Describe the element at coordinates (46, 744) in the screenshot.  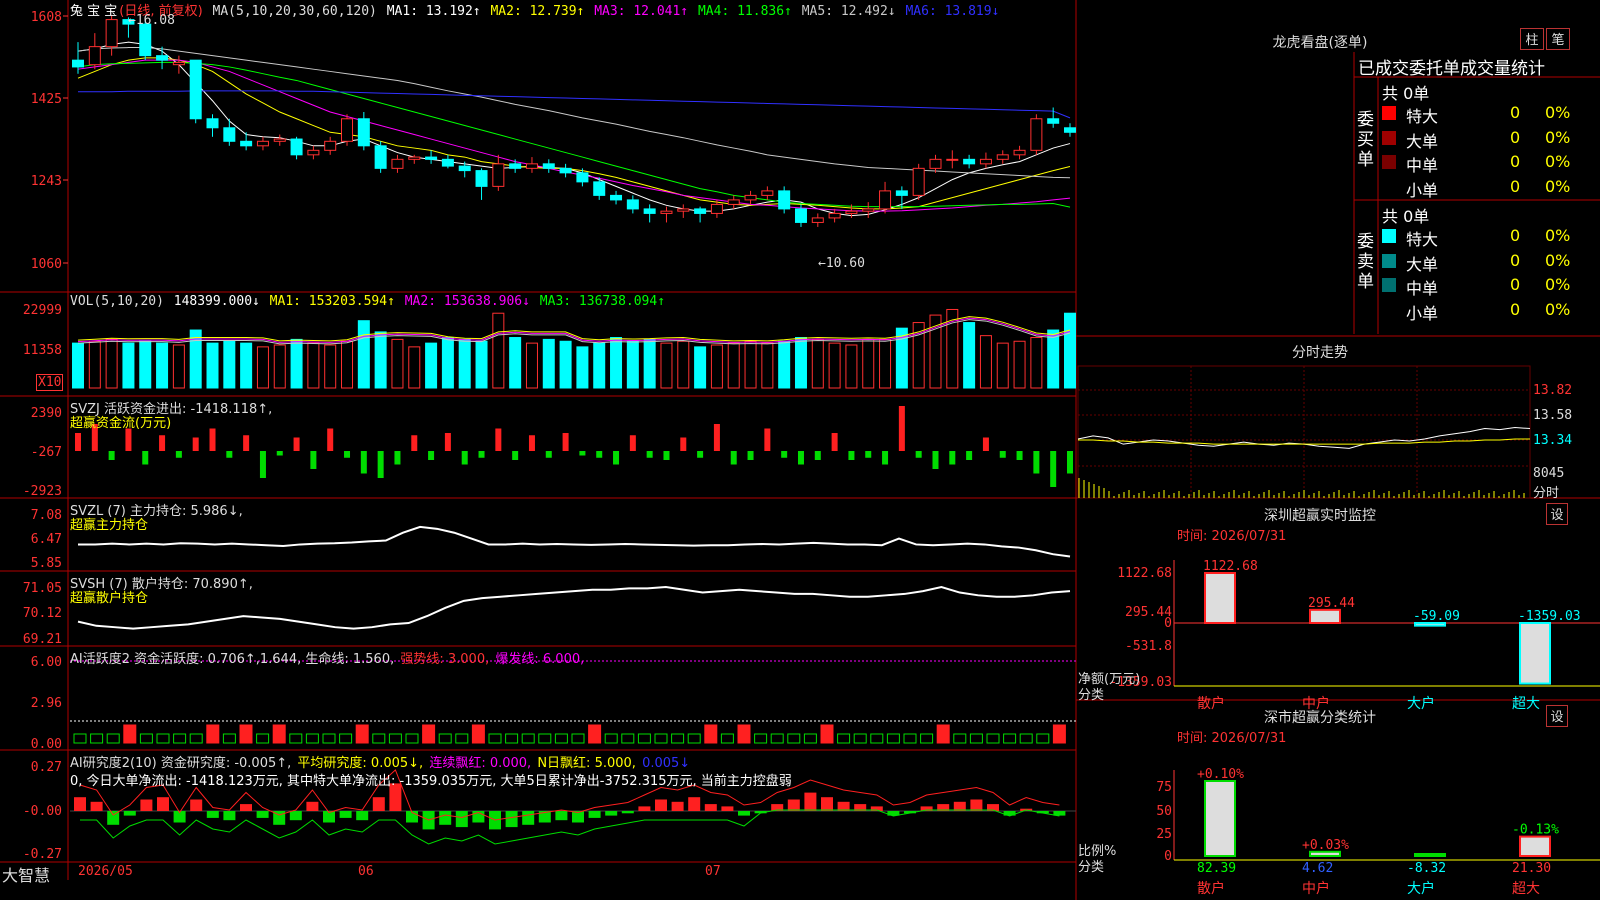
I see `ai-active-tick-2: 0.00` at that location.